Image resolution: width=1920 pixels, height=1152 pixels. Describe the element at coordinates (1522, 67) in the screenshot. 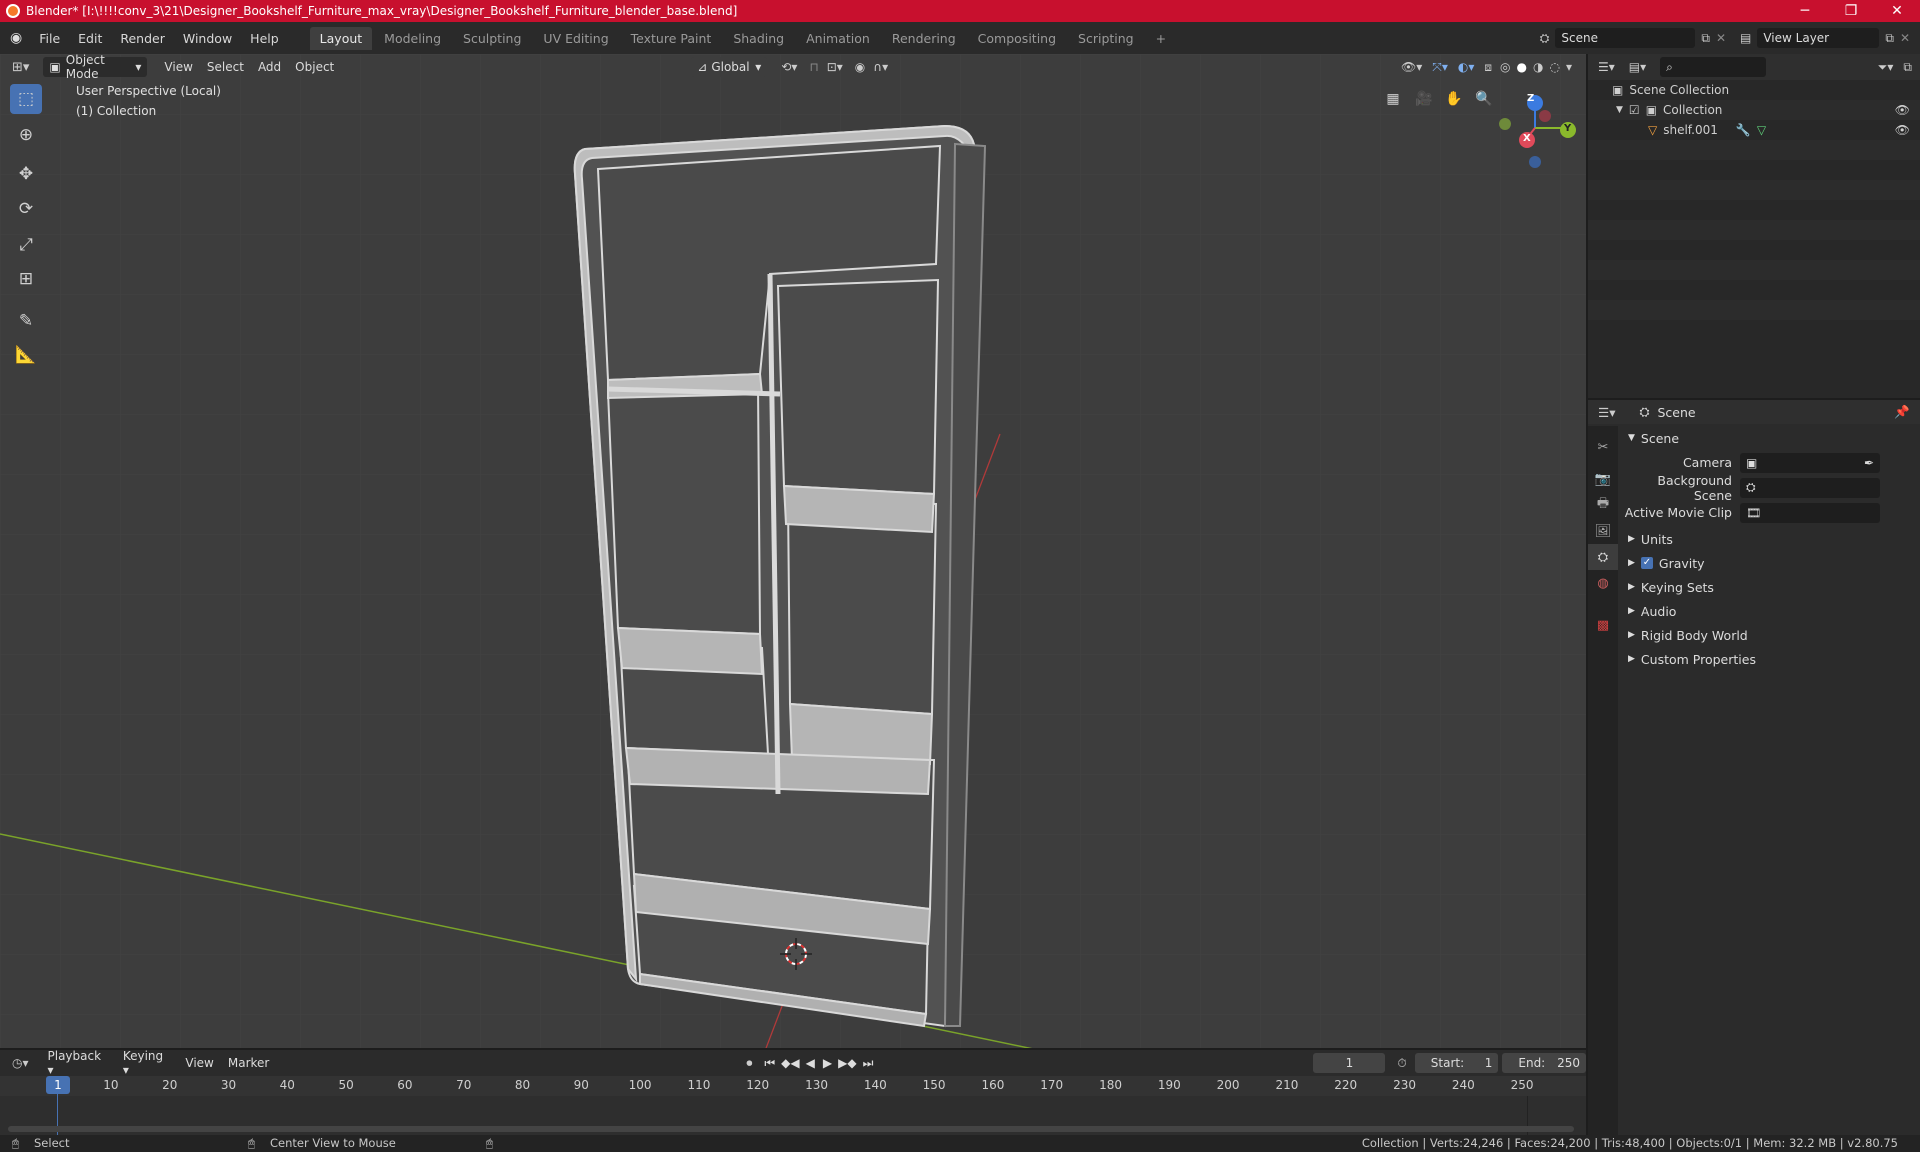

I see `solid-shading-icon: ●` at that location.